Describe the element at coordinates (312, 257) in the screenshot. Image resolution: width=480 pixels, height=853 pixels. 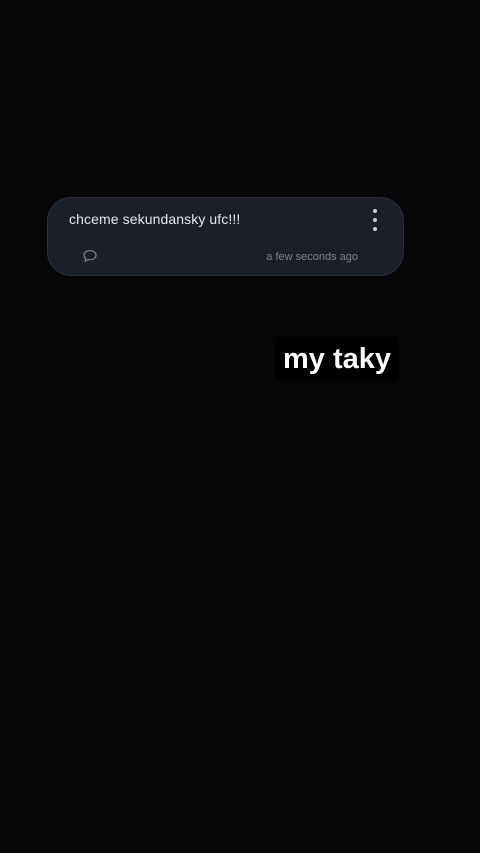
I see `timestamp: a few seconds ago` at that location.